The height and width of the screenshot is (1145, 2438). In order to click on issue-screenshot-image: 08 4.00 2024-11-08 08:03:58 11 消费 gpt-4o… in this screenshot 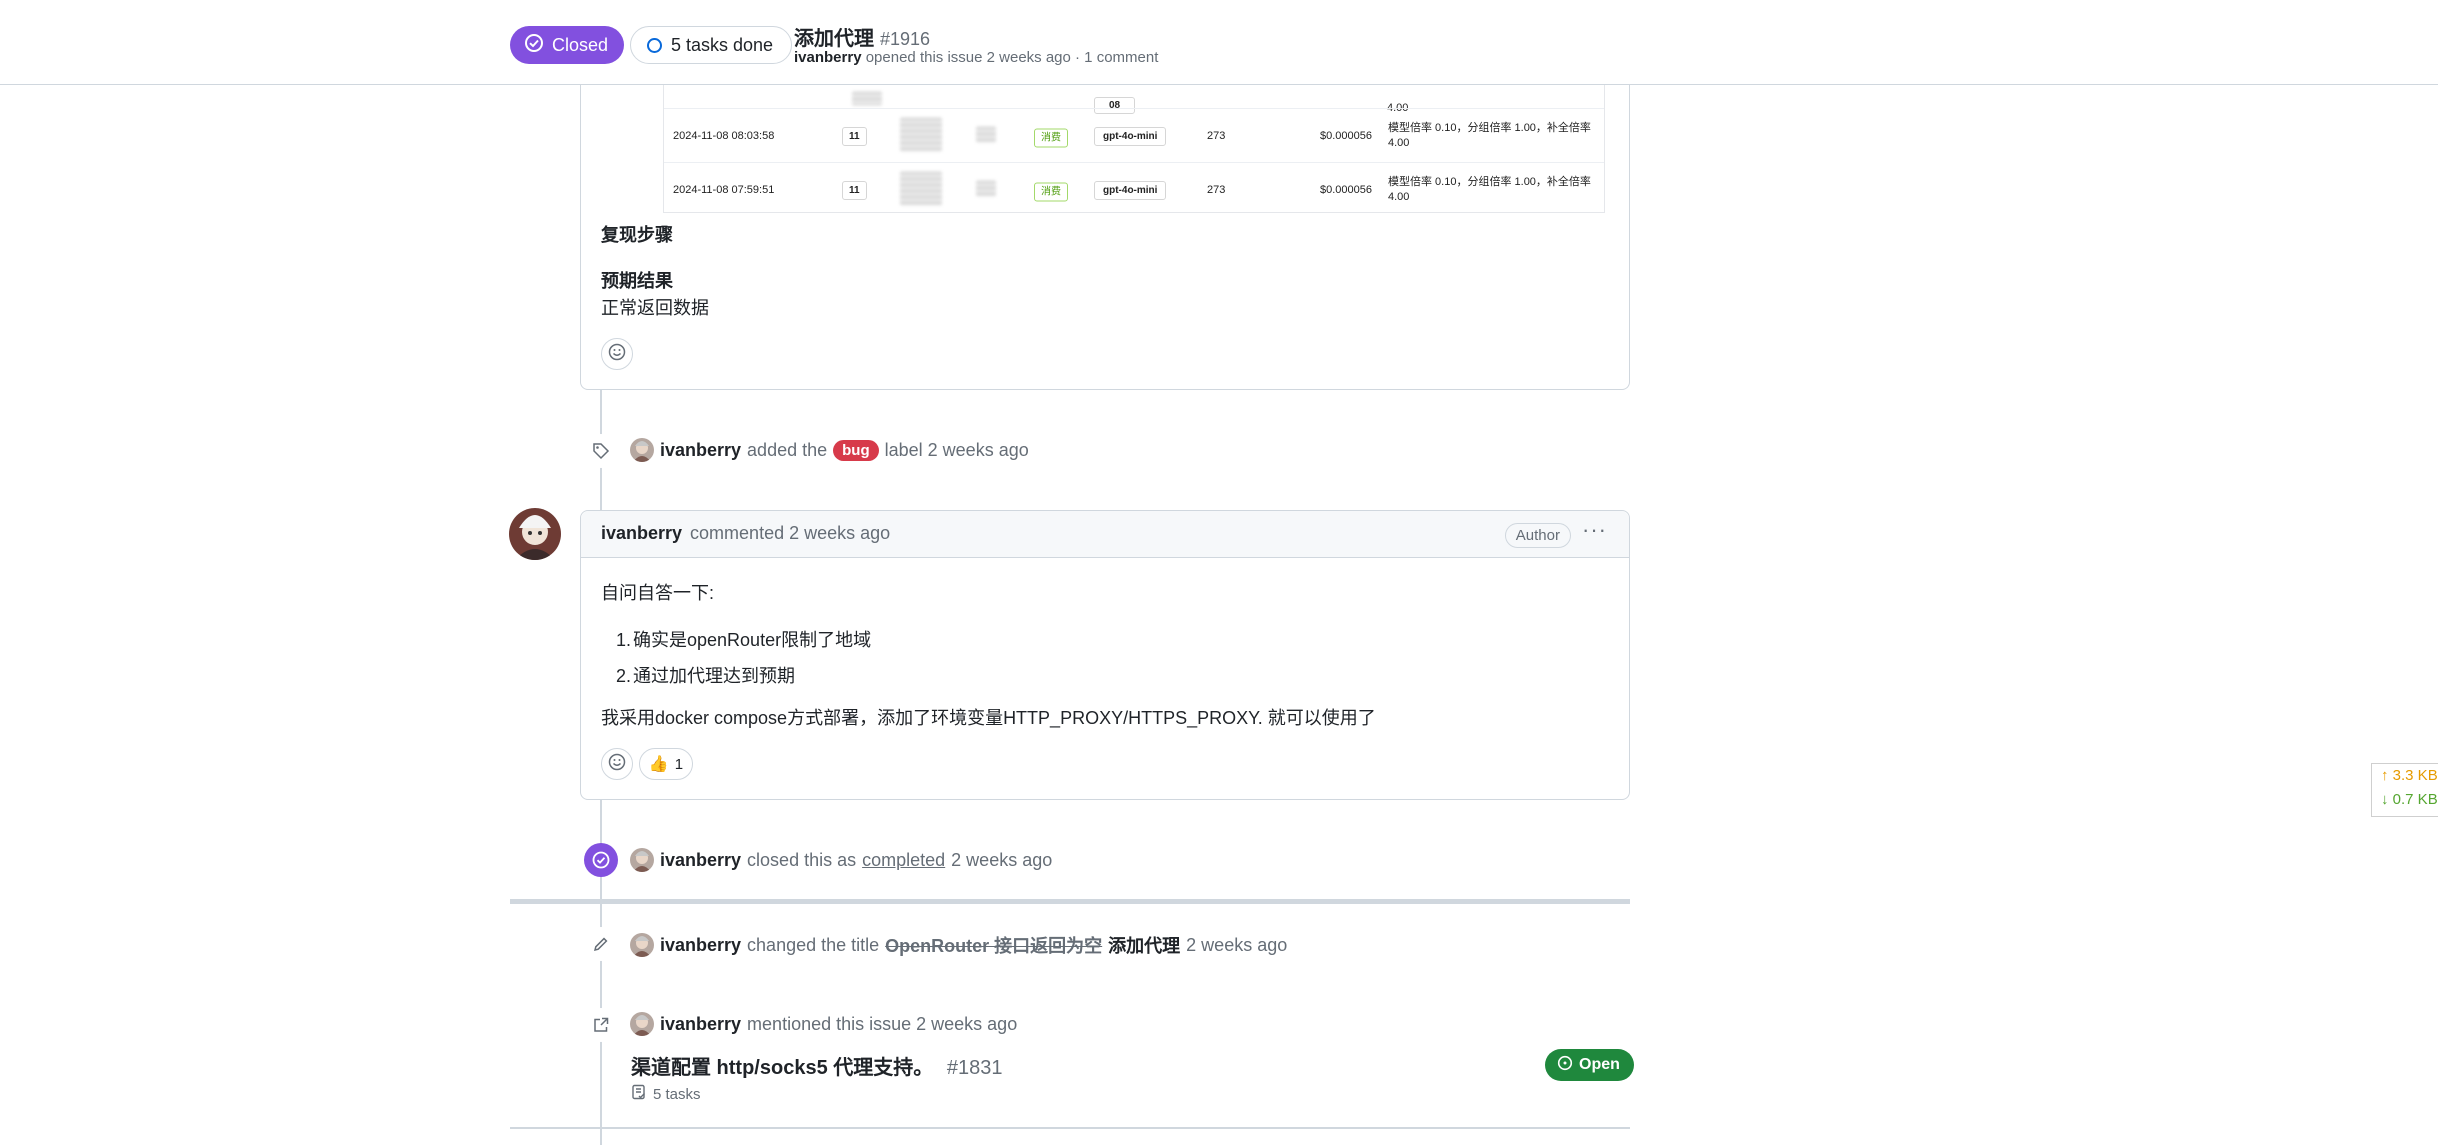, I will do `click(1134, 148)`.